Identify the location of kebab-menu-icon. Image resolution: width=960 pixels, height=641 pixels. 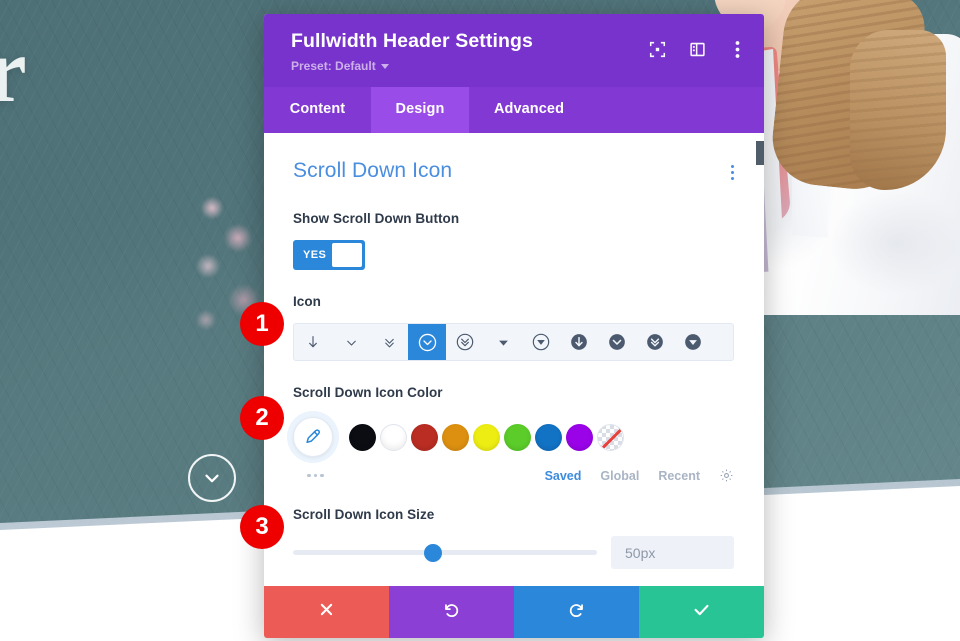
(732, 169).